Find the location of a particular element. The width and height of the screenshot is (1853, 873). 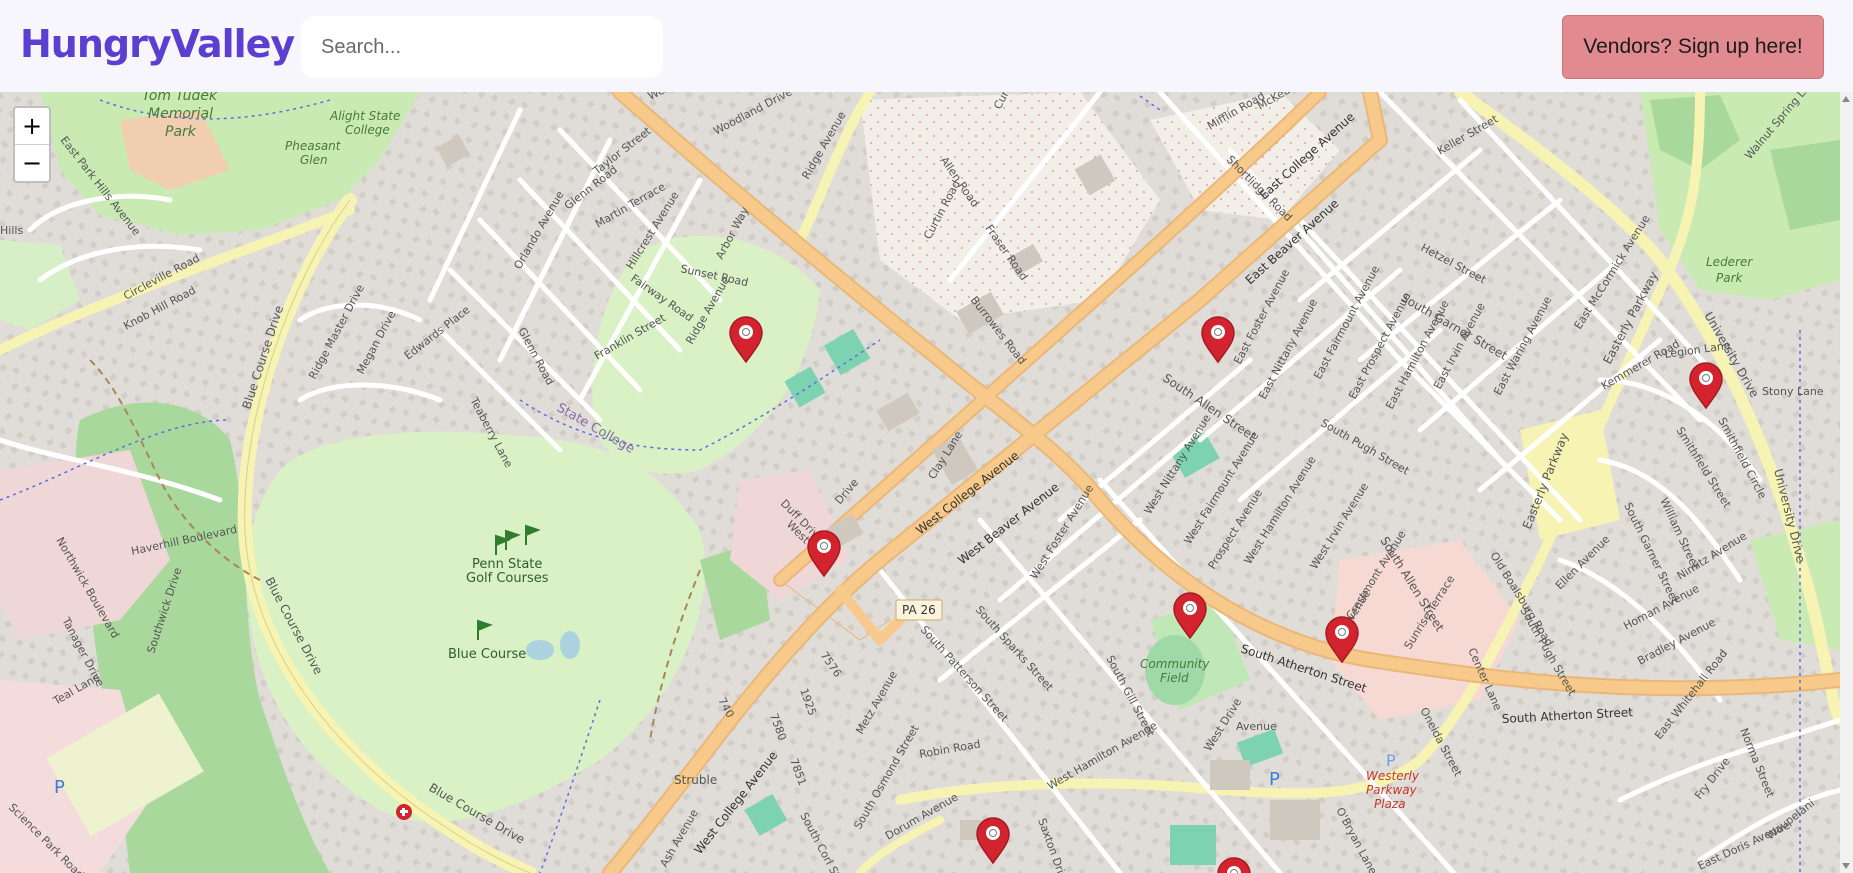

search-input is located at coordinates (482, 47).